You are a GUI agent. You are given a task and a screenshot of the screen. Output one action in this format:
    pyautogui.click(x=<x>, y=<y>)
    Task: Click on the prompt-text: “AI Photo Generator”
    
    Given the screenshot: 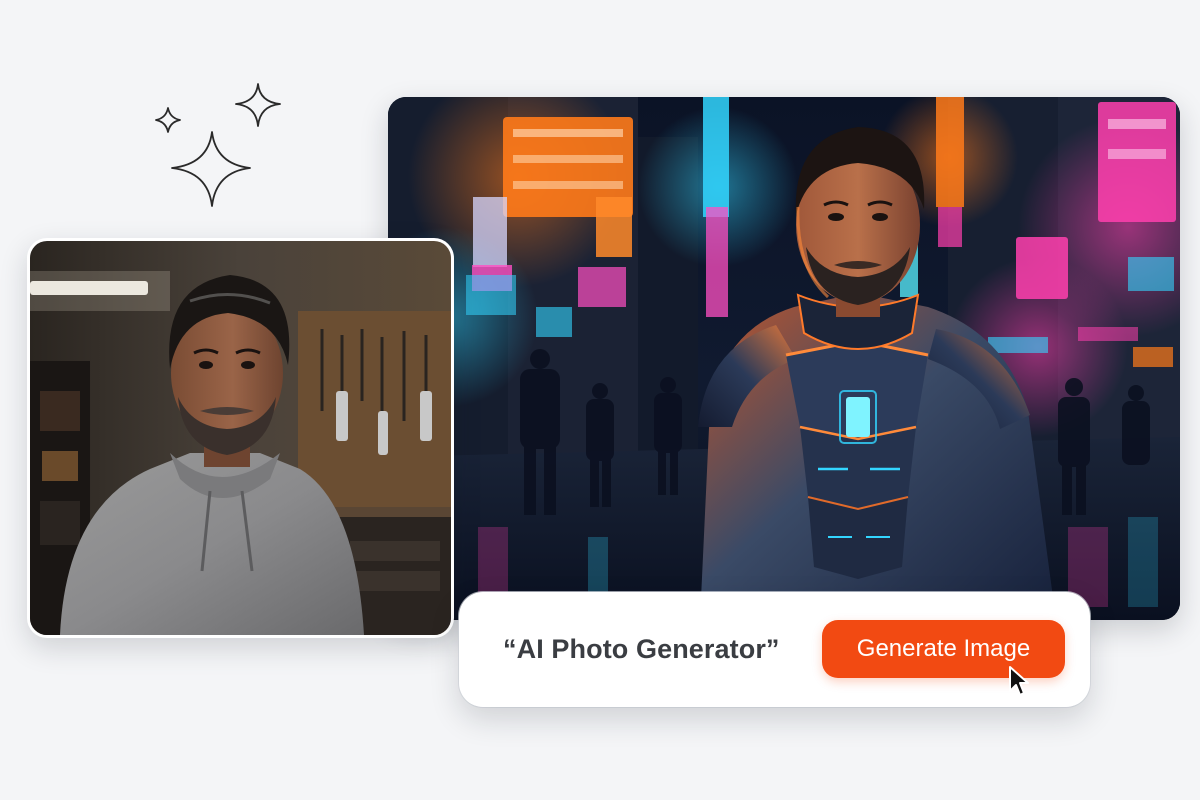 What is the action you would take?
    pyautogui.click(x=641, y=649)
    